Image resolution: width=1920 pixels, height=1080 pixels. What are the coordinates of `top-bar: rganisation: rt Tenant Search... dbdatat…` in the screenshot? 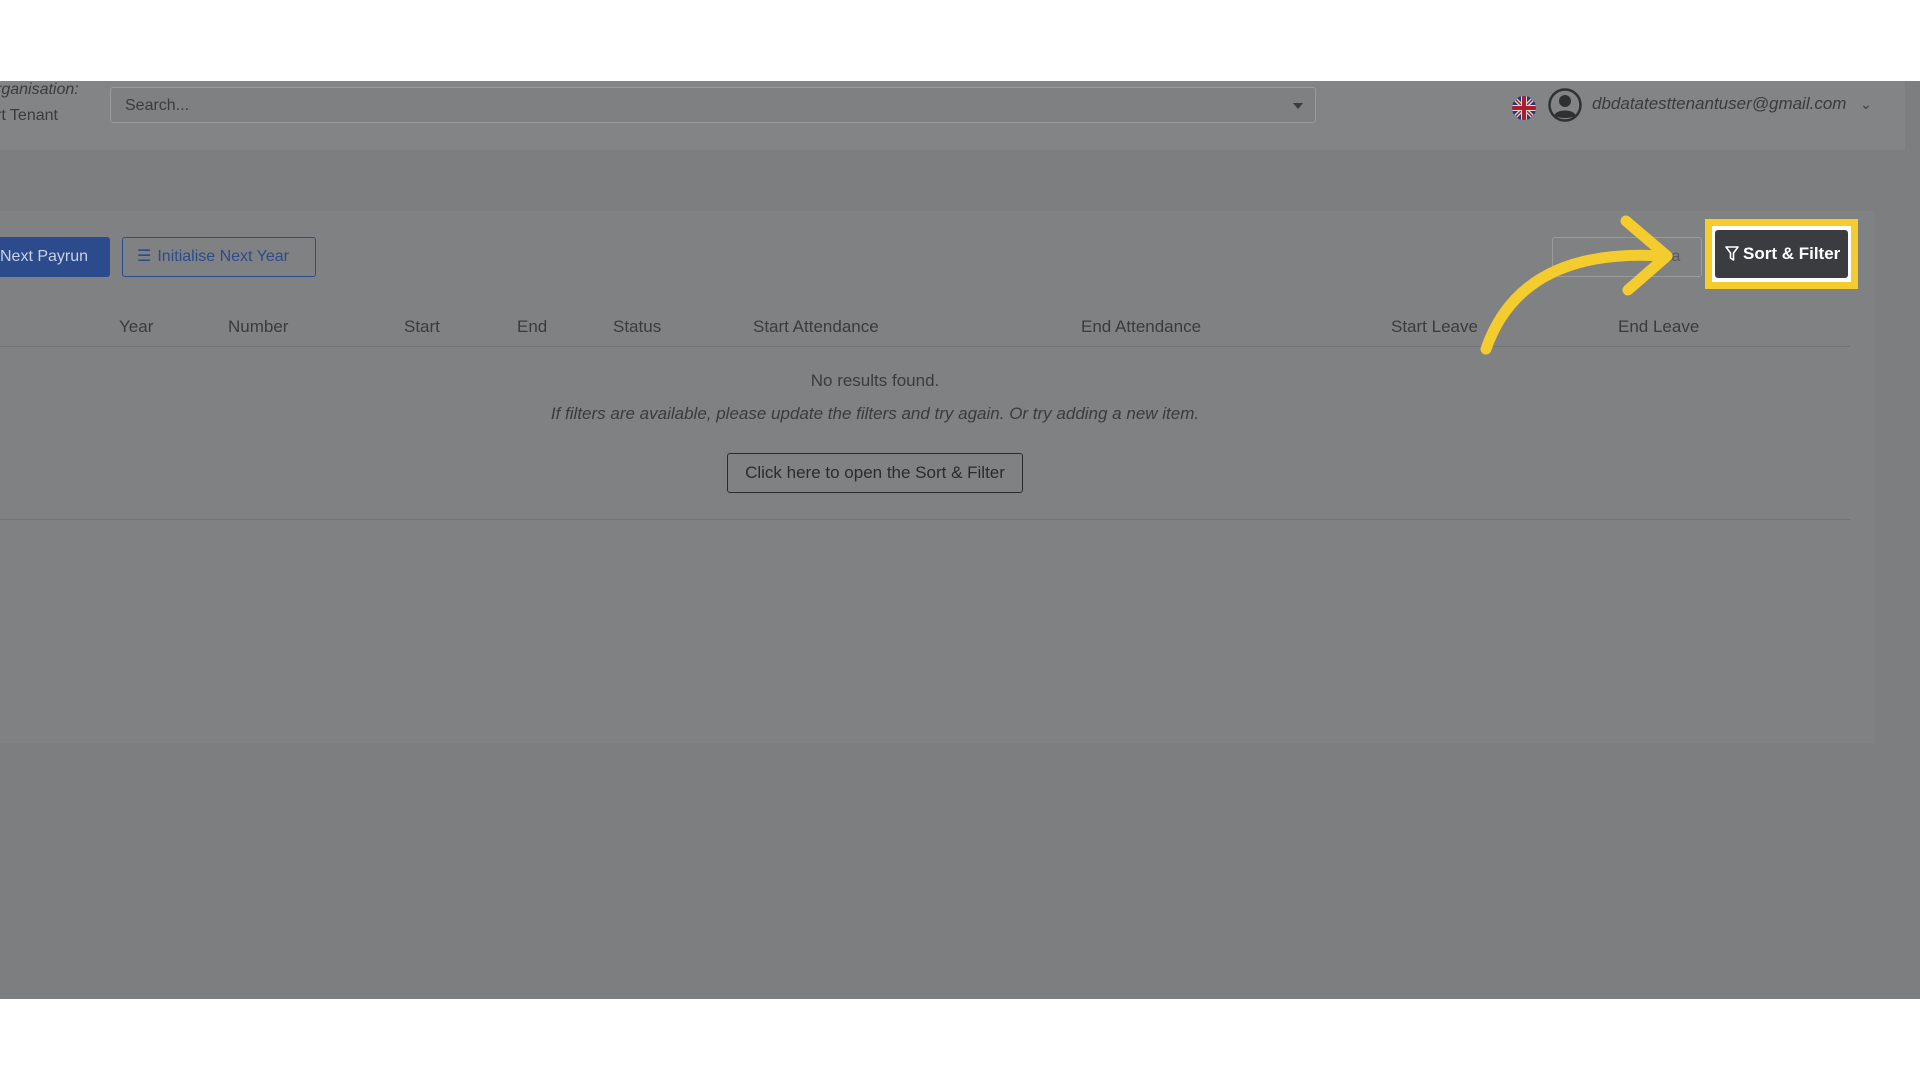 It's located at (952, 115).